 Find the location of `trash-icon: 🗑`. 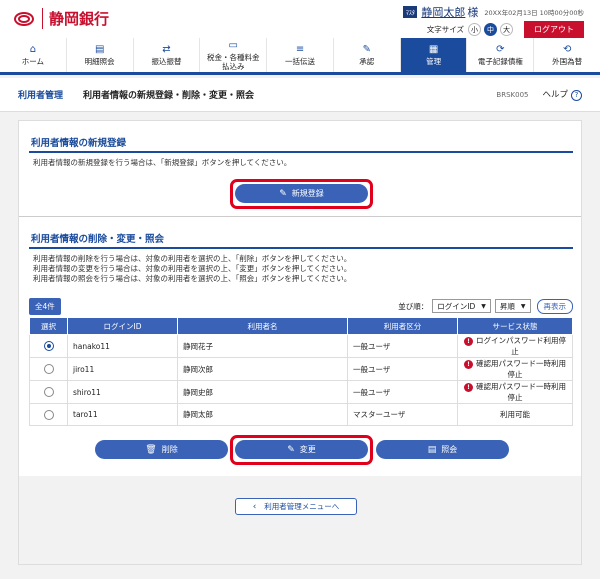

trash-icon: 🗑 is located at coordinates (151, 449).